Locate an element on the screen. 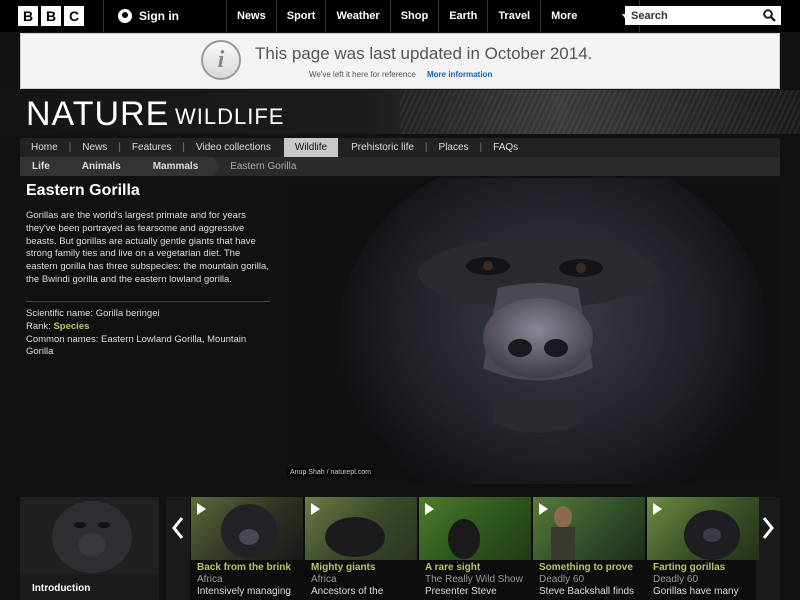 The width and height of the screenshot is (800, 600). video-title: Farting gorillas is located at coordinates (706, 567).